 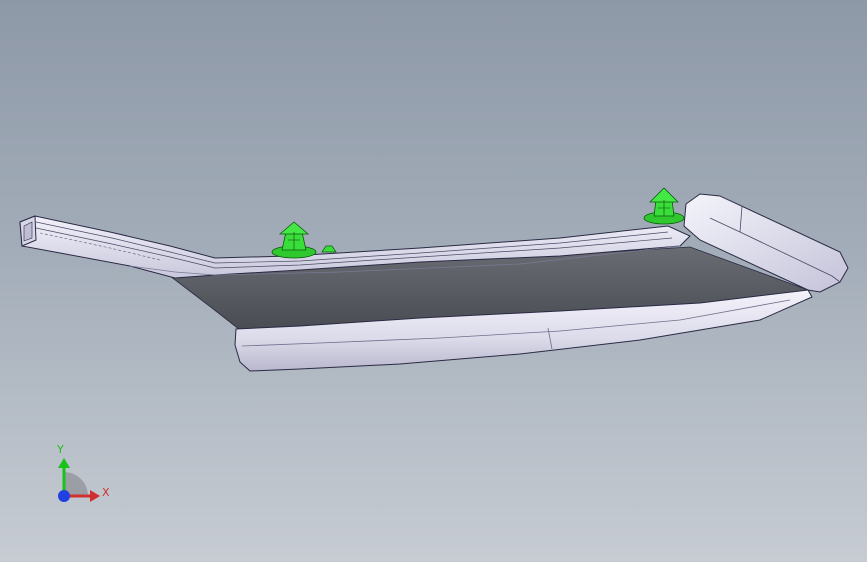 What do you see at coordinates (64, 496) in the screenshot?
I see `triad-z-axis` at bounding box center [64, 496].